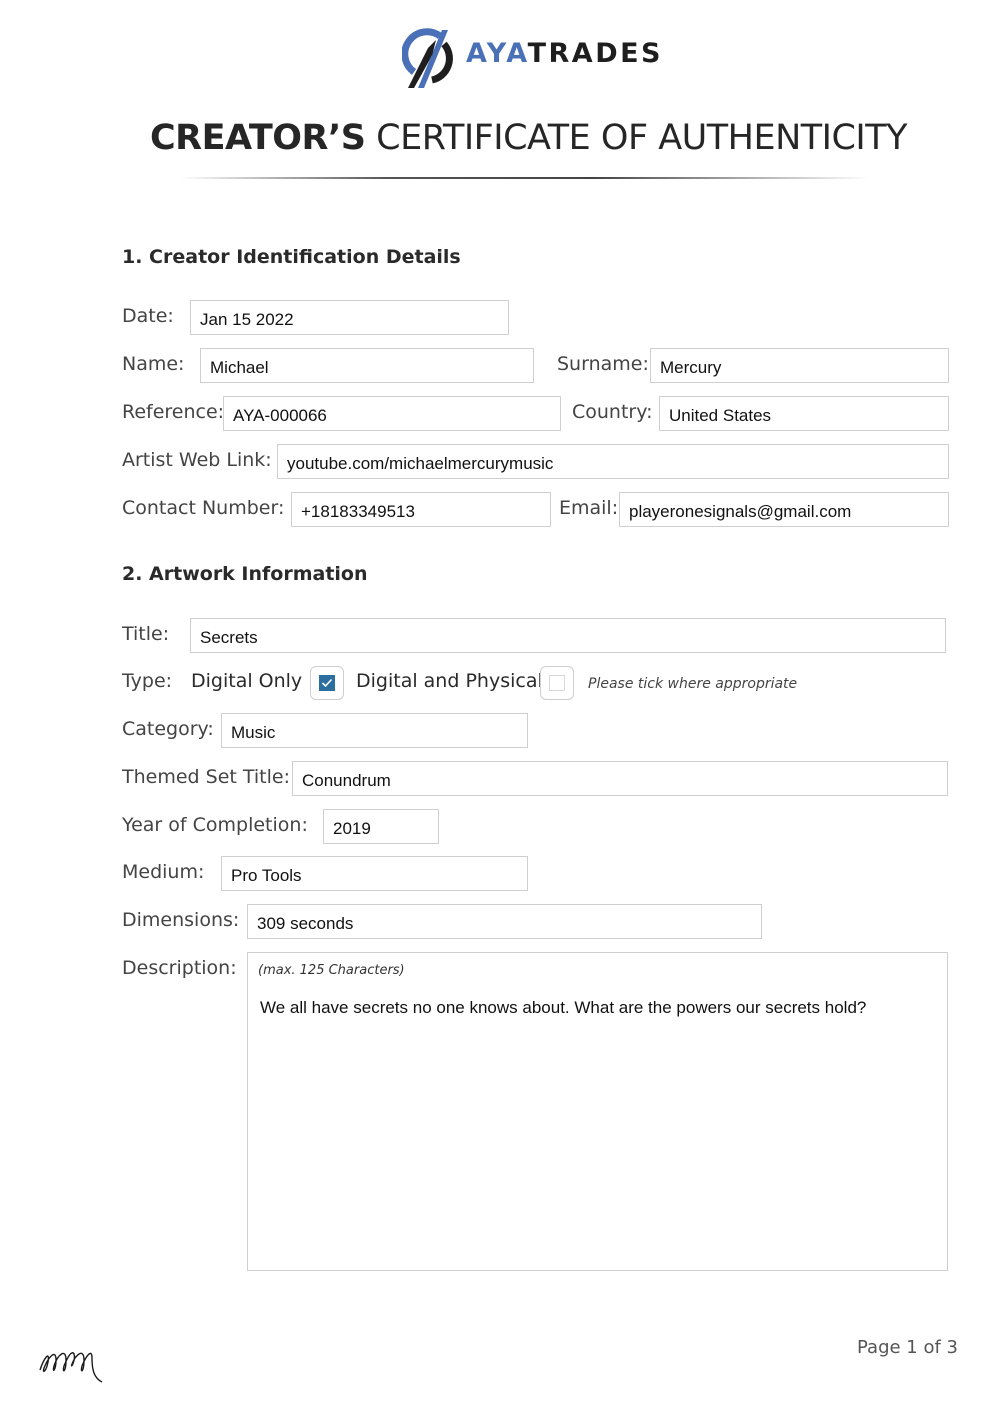 Image resolution: width=1000 pixels, height=1414 pixels. Describe the element at coordinates (427, 58) in the screenshot. I see `ayatrades-logo-icon` at that location.